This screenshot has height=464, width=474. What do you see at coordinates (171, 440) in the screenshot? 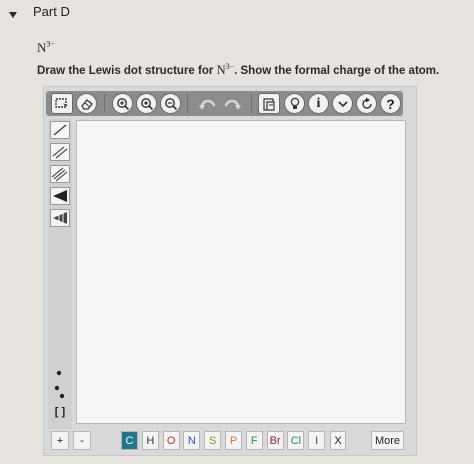
I see `element-button-o: O` at bounding box center [171, 440].